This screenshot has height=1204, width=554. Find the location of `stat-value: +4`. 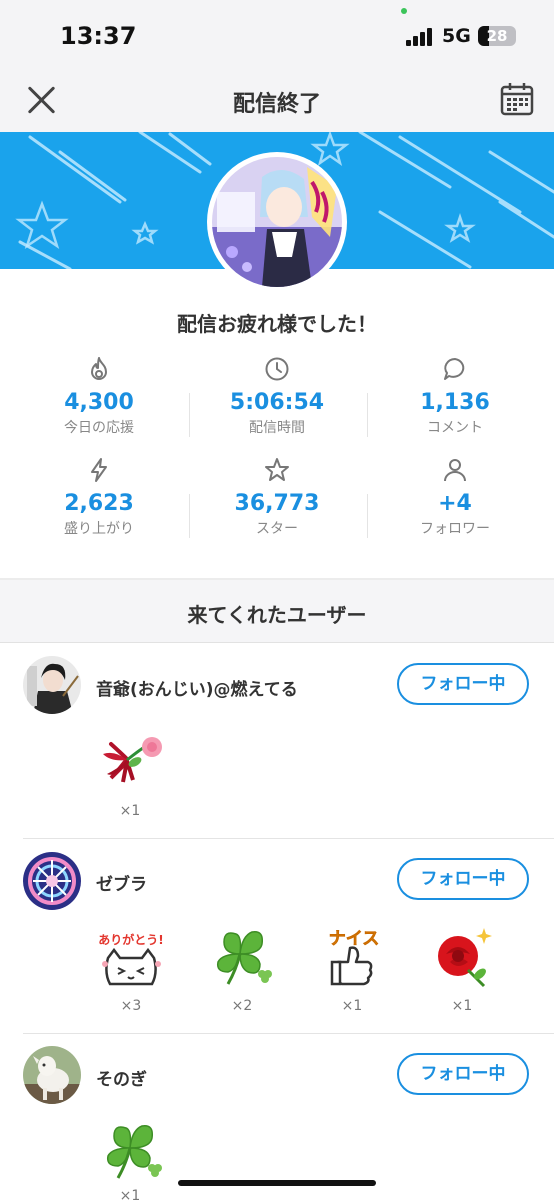

stat-value: +4 is located at coordinates (455, 503).